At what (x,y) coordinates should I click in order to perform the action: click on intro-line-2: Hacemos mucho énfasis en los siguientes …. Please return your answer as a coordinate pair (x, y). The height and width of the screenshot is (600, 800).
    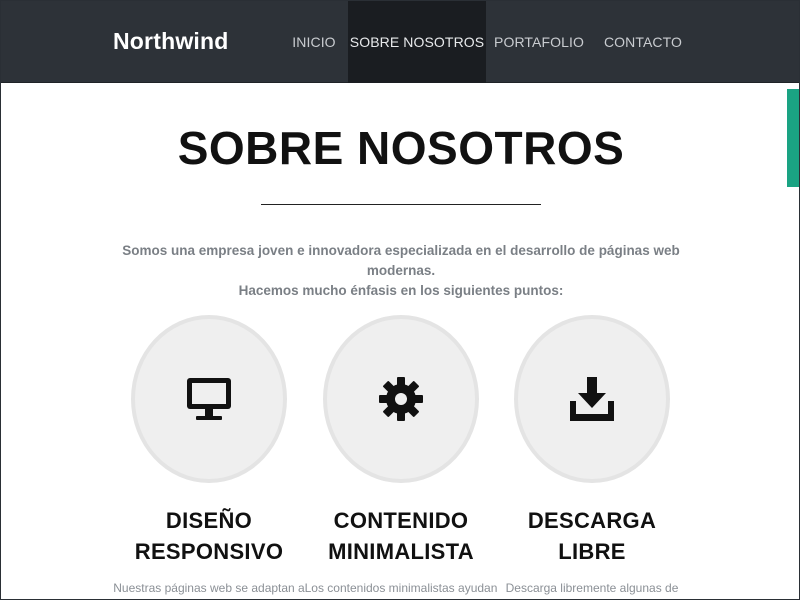
    Looking at the image, I should click on (401, 290).